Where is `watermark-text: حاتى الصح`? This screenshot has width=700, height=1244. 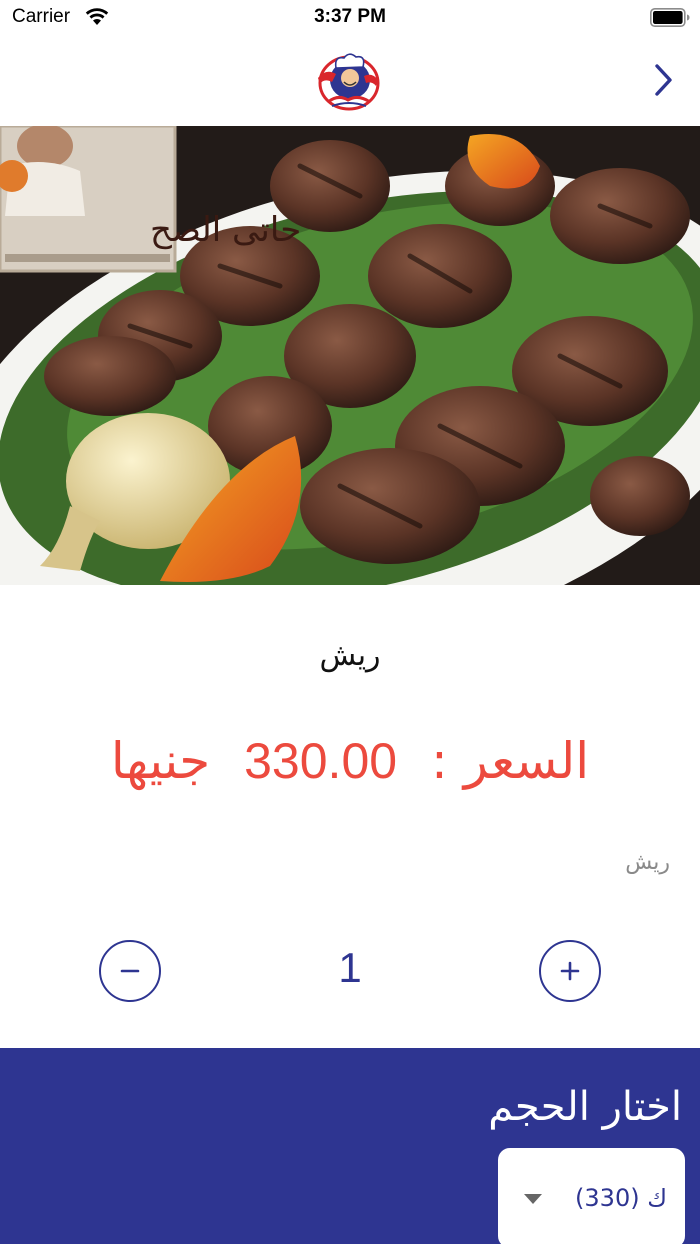 watermark-text: حاتى الصح is located at coordinates (225, 230).